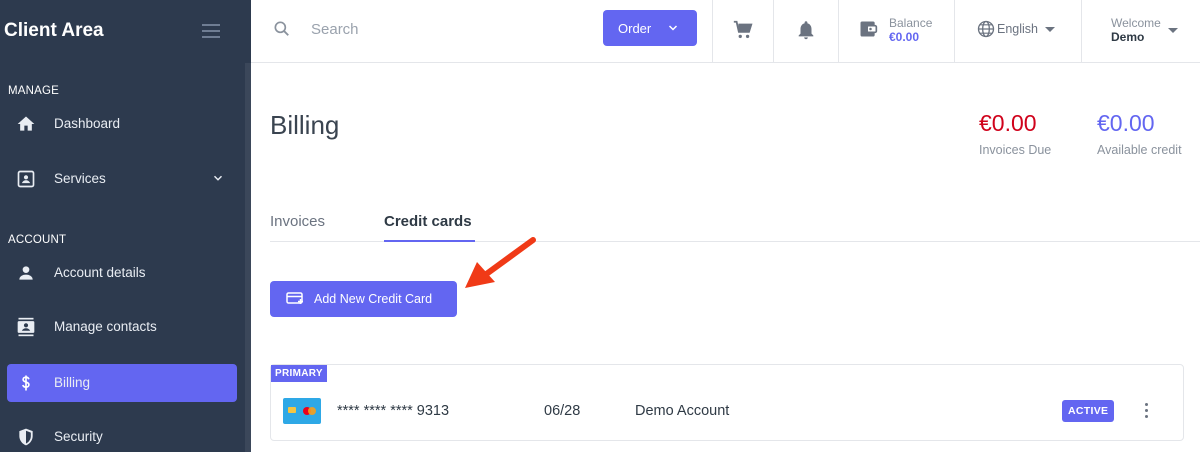 This screenshot has width=1200, height=452. Describe the element at coordinates (1146, 412) in the screenshot. I see `more-options-icon` at that location.